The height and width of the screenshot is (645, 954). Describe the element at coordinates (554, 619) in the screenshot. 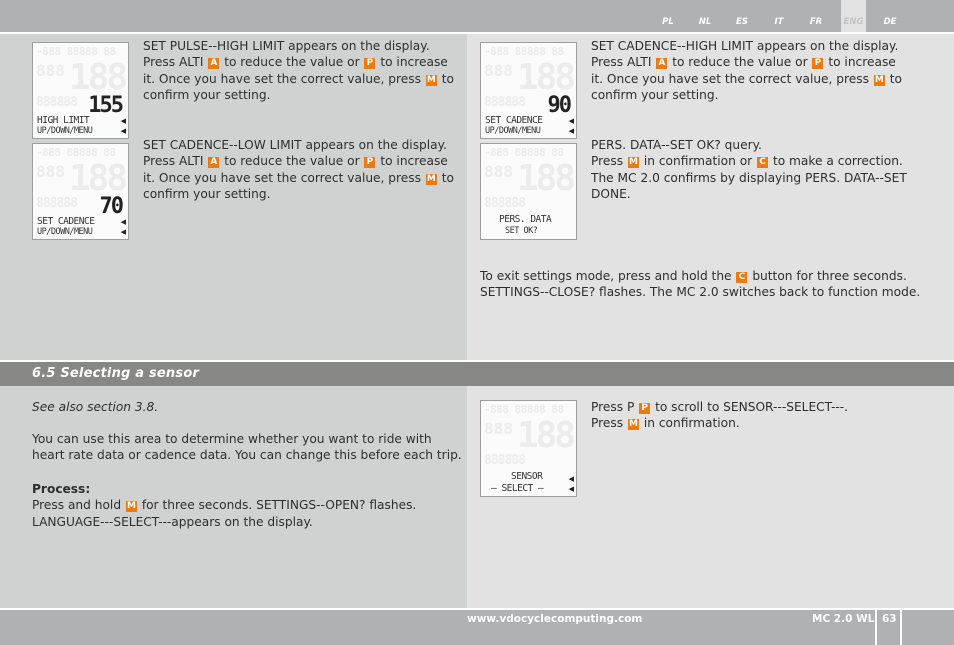

I see `footer-url-link: www.vdocyclecomputing.com` at that location.